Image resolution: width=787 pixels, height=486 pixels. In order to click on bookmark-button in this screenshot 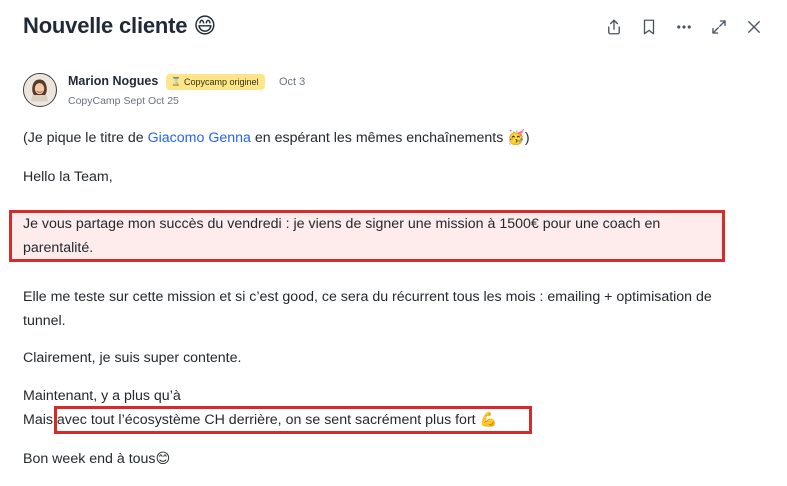, I will do `click(649, 27)`.